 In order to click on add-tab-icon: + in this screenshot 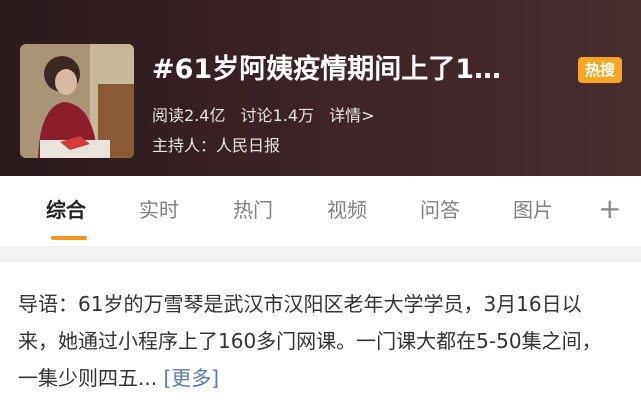, I will do `click(609, 209)`.